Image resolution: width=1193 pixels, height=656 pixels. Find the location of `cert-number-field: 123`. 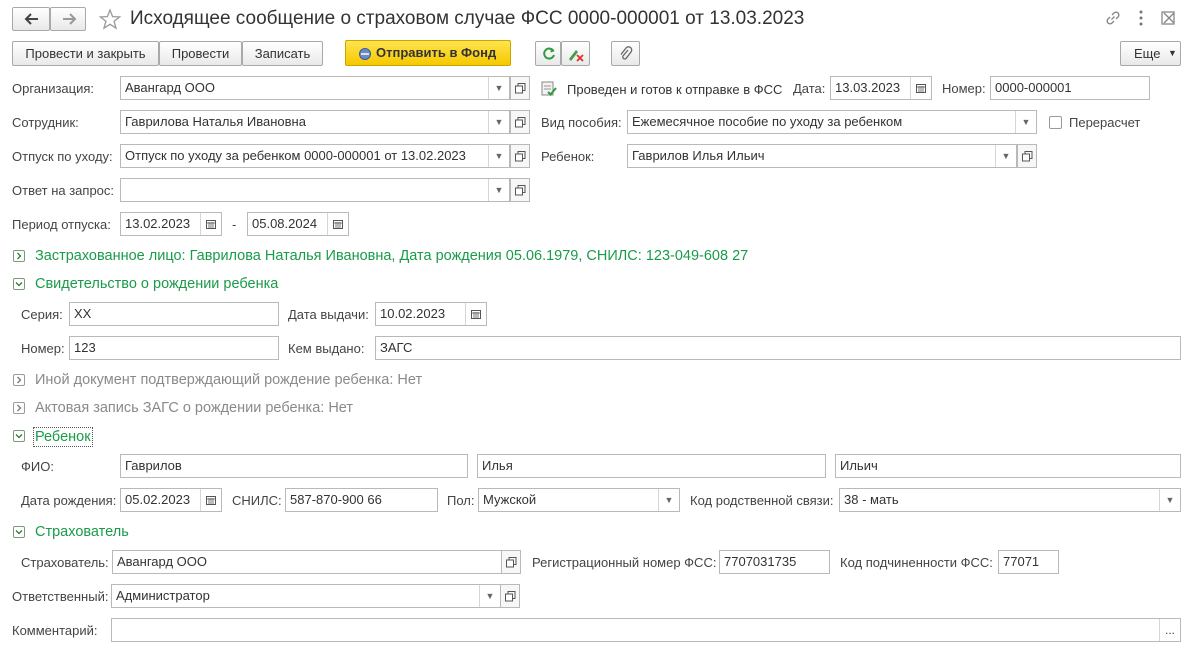

cert-number-field: 123 is located at coordinates (174, 348).